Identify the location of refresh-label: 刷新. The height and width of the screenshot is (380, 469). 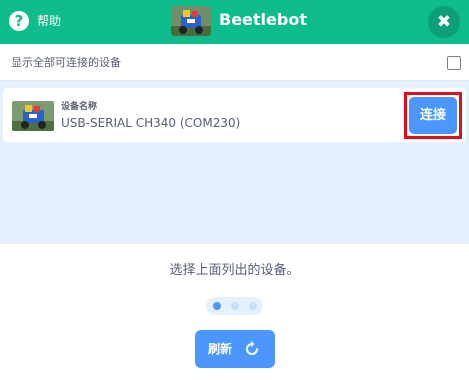
(220, 349).